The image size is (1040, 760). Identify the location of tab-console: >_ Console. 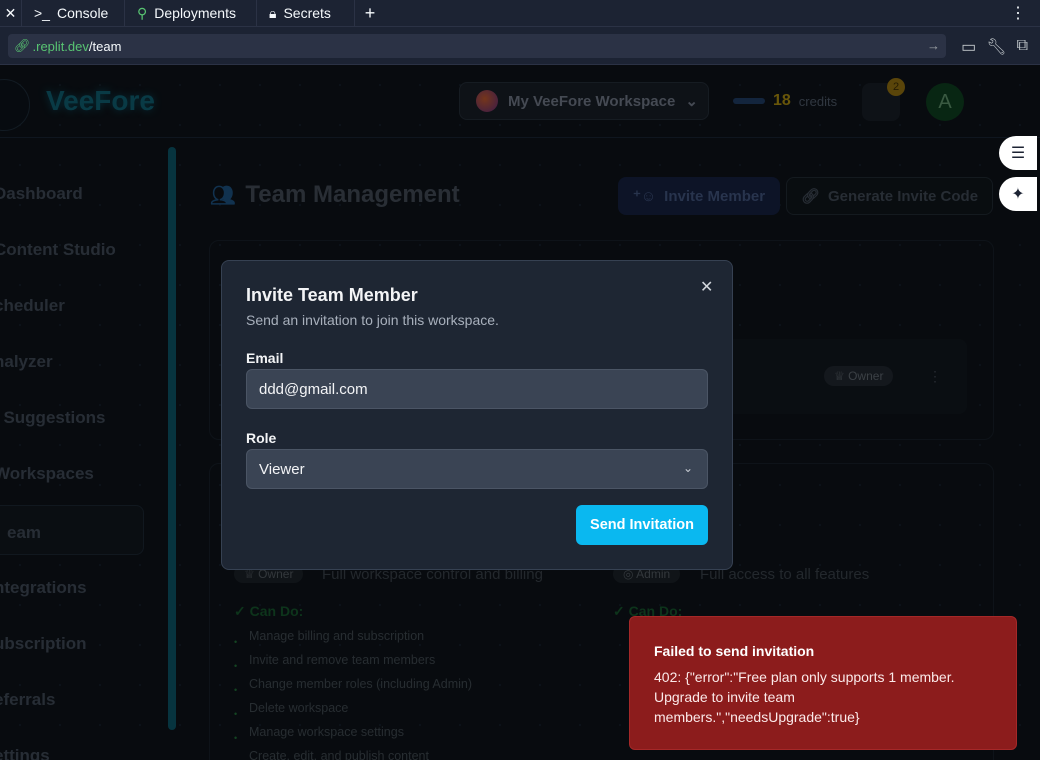
(73, 13).